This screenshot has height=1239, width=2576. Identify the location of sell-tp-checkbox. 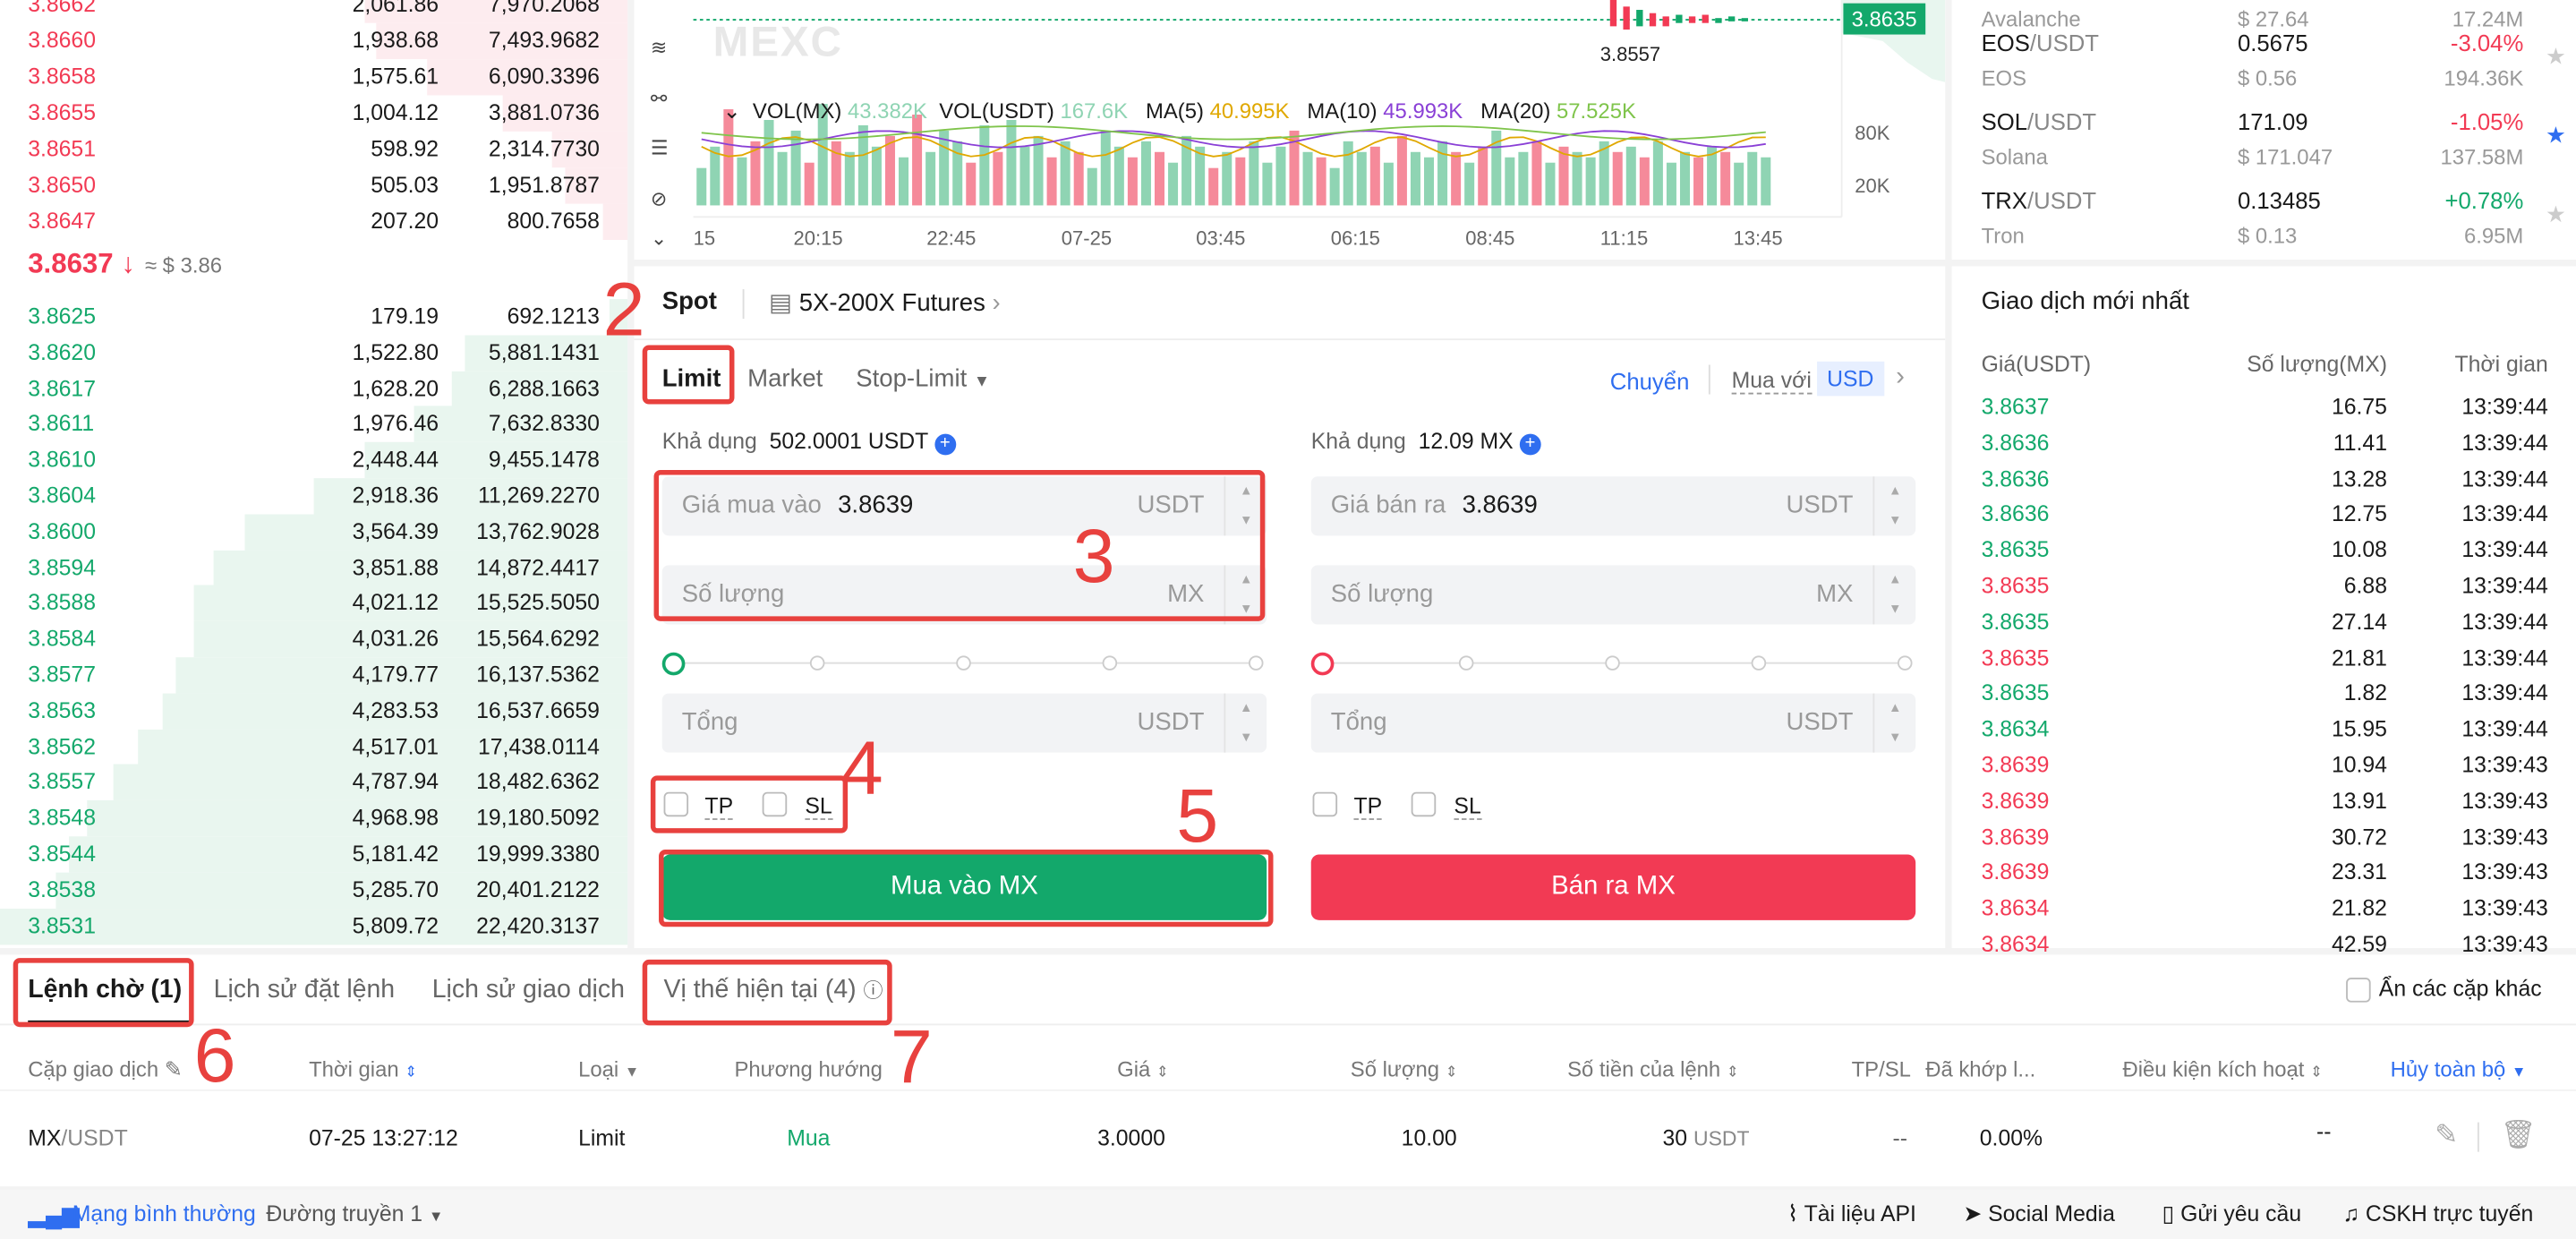
(1325, 804).